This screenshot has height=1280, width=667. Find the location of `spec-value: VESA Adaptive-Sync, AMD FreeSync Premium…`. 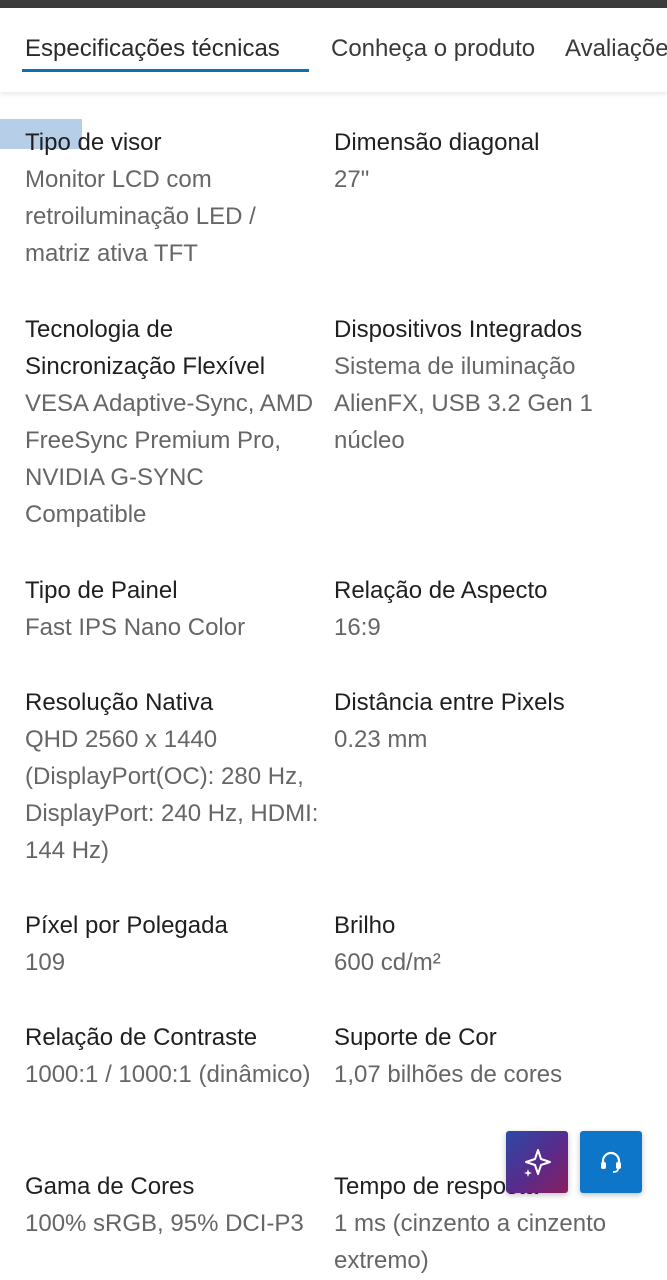

spec-value: VESA Adaptive-Sync, AMD FreeSync Premium… is located at coordinates (169, 459).